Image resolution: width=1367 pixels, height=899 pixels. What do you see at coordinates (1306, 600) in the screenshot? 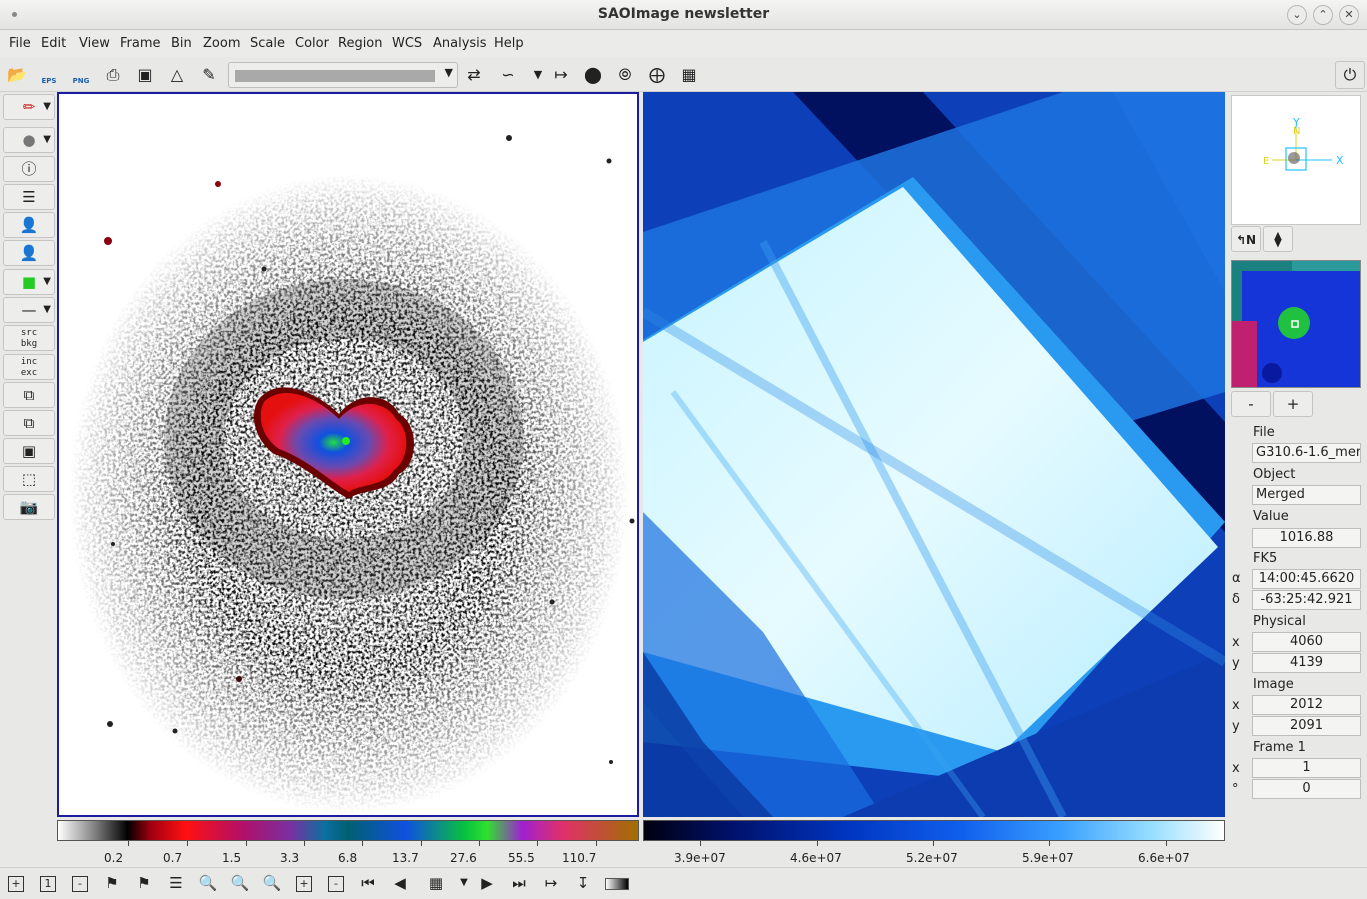
I see `delta-field: -63:25:42.921` at bounding box center [1306, 600].